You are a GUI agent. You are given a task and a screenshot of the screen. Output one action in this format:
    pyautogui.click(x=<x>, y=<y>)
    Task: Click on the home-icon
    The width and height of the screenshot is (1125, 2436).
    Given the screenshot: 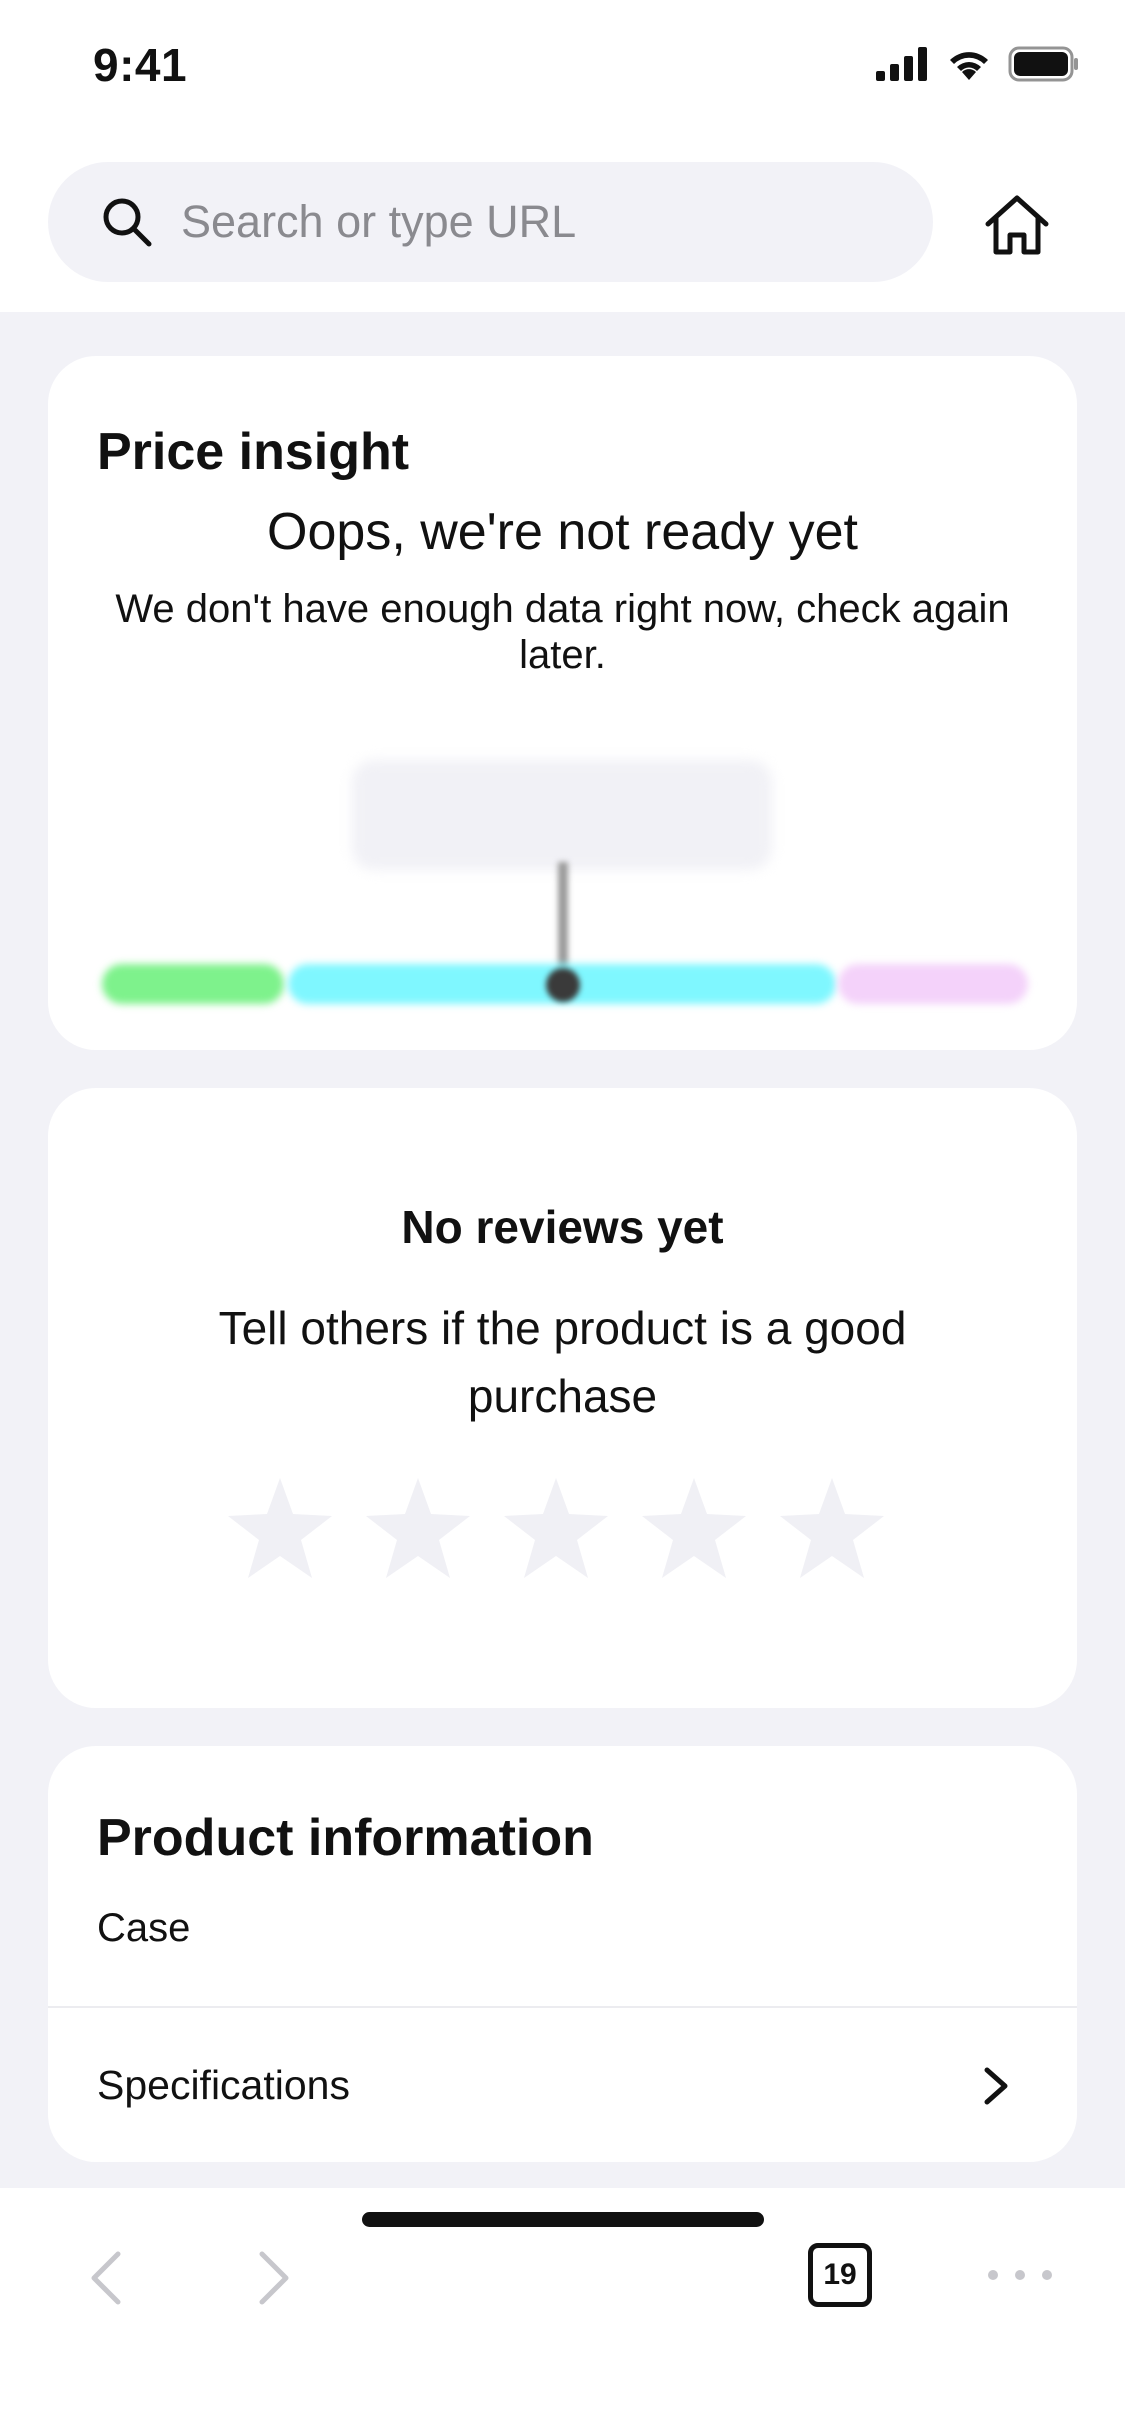 What is the action you would take?
    pyautogui.click(x=1017, y=225)
    